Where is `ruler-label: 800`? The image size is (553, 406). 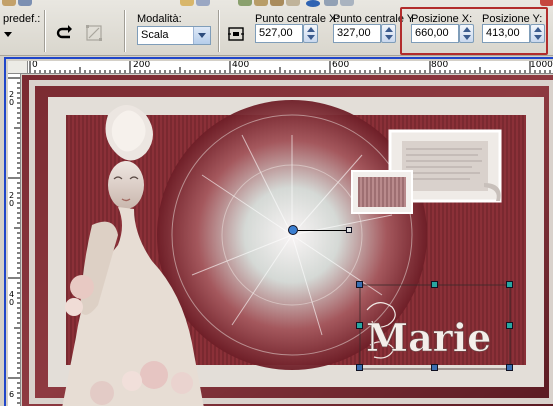 ruler-label: 800 is located at coordinates (440, 65).